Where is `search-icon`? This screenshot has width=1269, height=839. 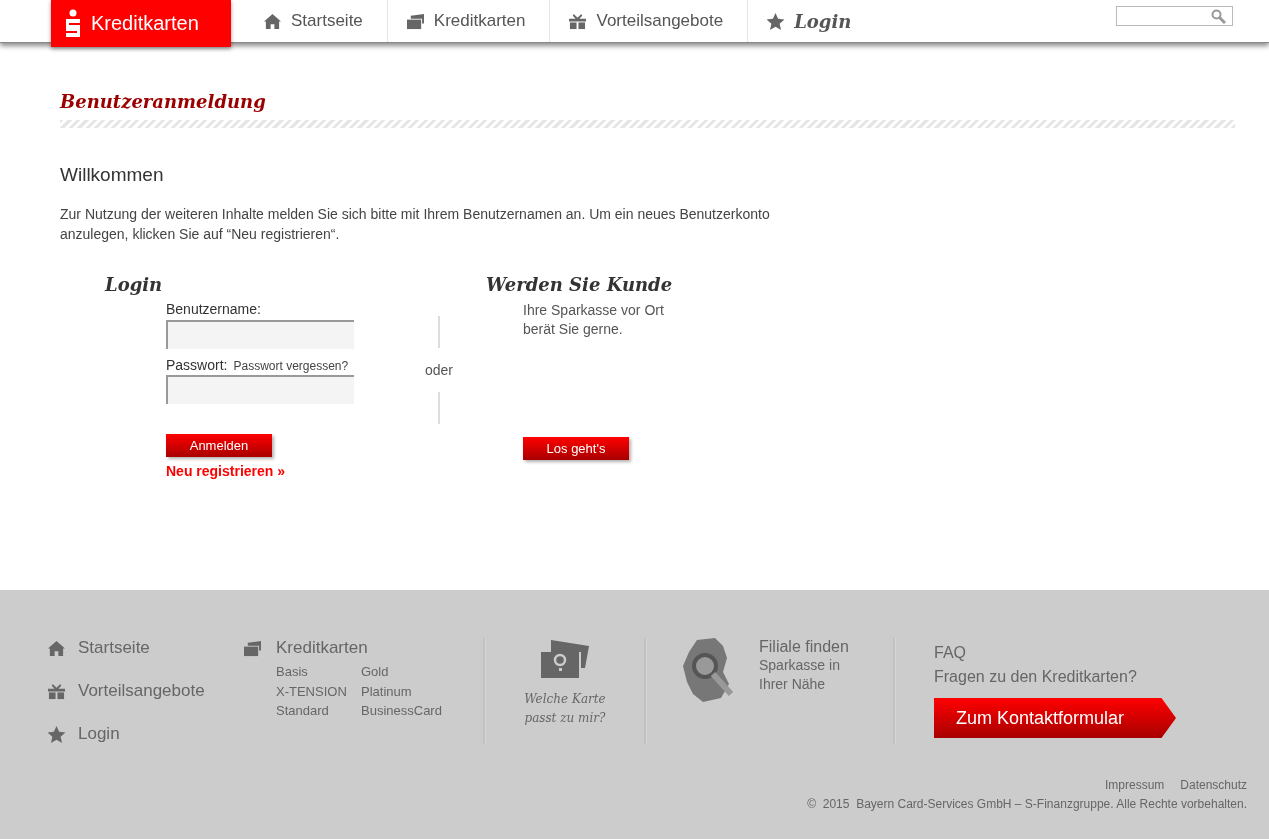
search-icon is located at coordinates (1218, 16).